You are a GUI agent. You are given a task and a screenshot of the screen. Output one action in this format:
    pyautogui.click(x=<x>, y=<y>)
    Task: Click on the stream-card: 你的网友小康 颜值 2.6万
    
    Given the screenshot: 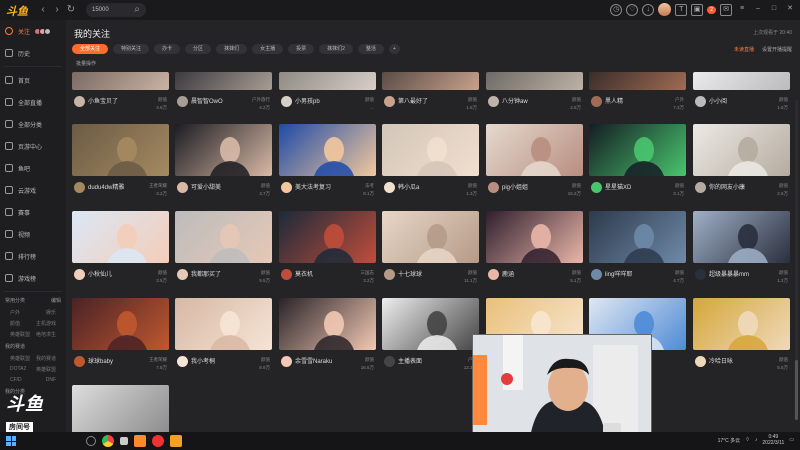 What is the action you would take?
    pyautogui.click(x=741, y=167)
    